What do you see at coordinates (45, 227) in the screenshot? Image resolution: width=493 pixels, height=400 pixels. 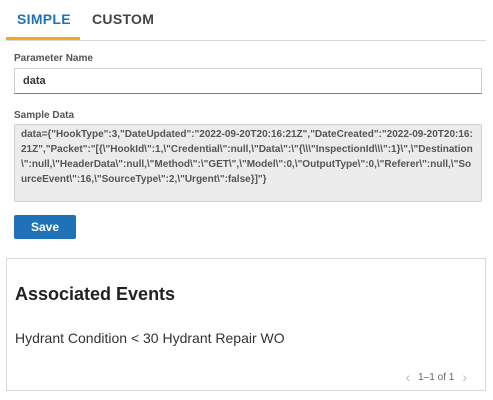 I see `save-button: Save` at bounding box center [45, 227].